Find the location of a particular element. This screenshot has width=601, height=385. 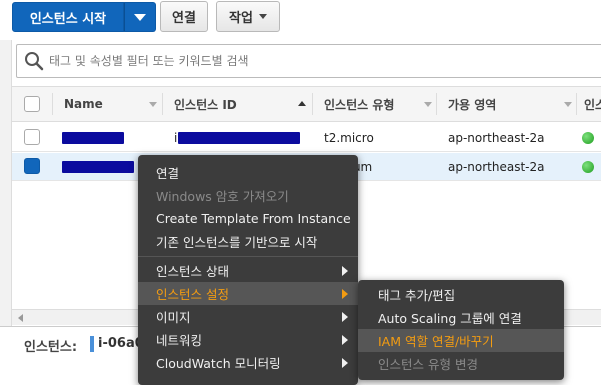

menu-item-label: Auto Scaling 그룹에 연결 is located at coordinates (450, 318).